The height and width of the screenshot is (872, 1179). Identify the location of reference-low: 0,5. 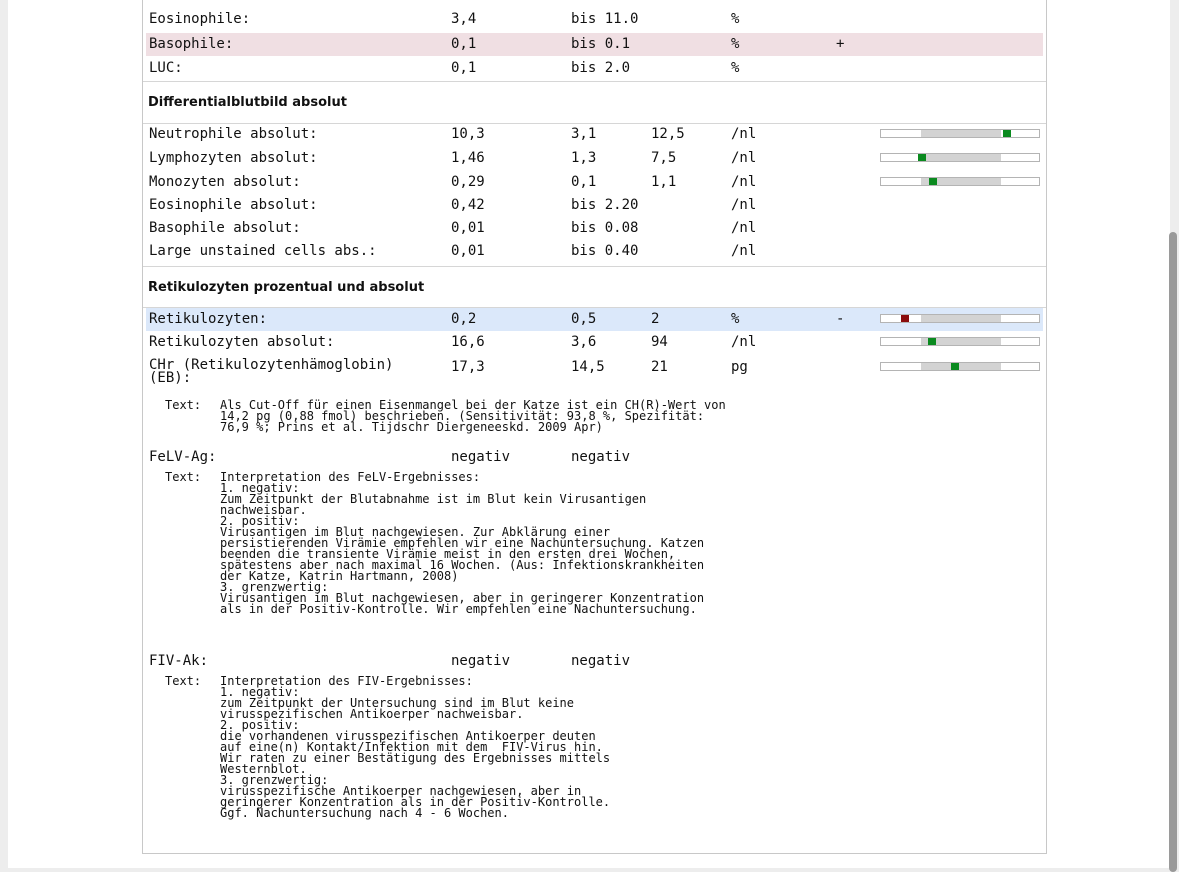
(584, 319).